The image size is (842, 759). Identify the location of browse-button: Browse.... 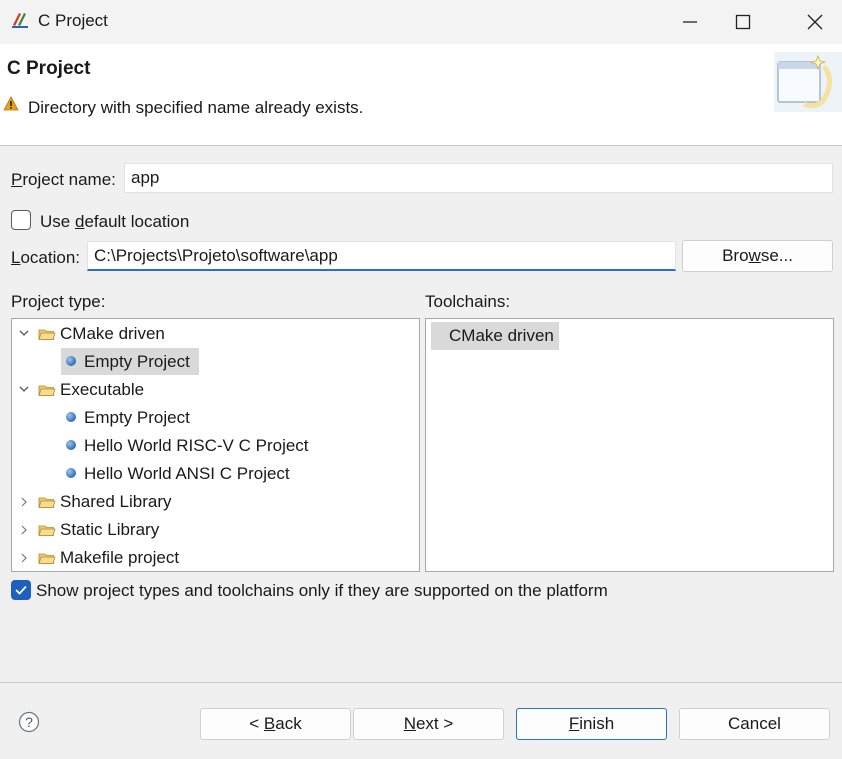
(757, 256).